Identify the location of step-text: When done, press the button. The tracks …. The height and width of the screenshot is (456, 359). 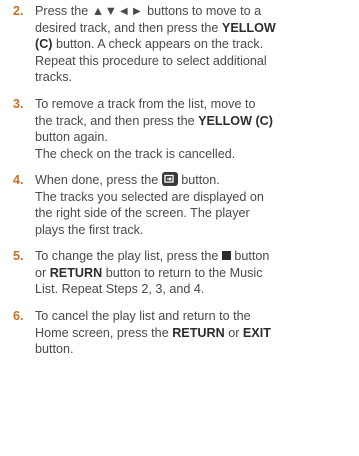
(193, 205).